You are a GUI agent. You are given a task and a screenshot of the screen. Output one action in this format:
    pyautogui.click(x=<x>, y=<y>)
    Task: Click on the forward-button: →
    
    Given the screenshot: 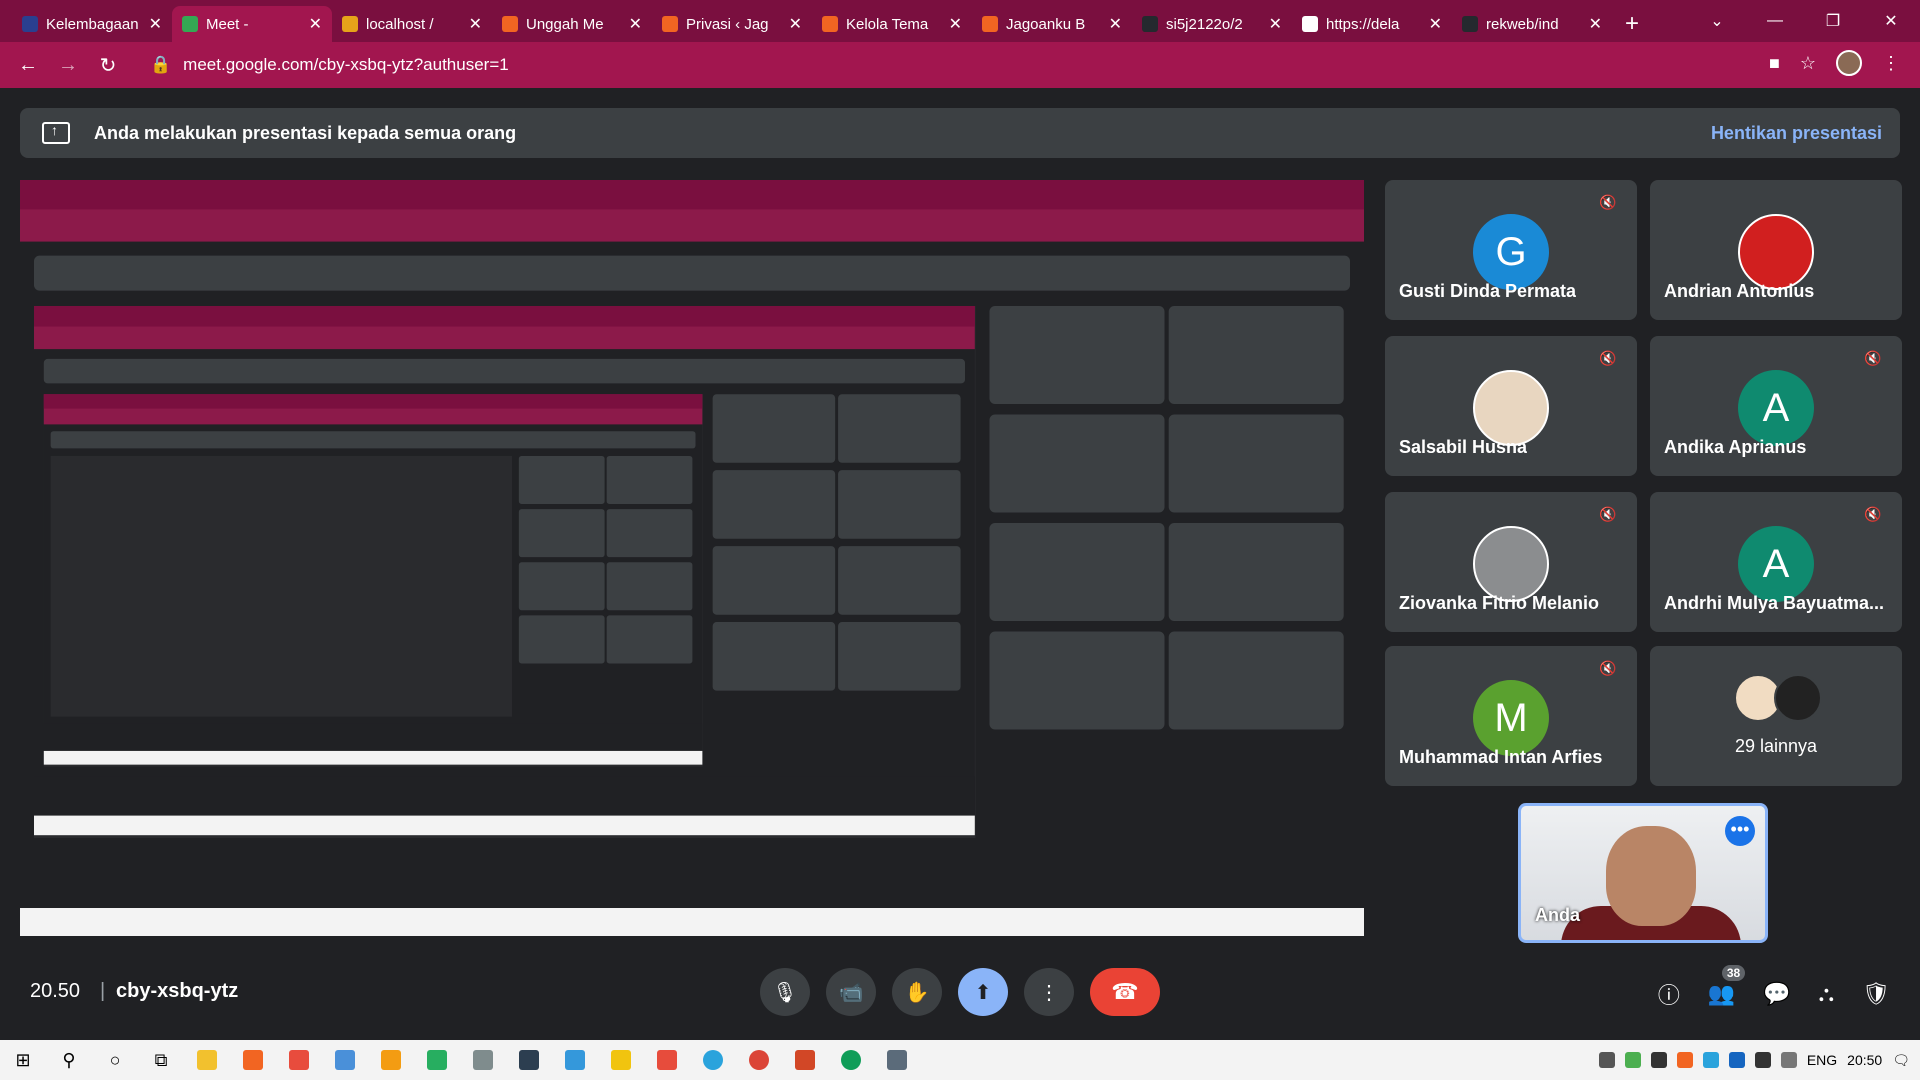 What is the action you would take?
    pyautogui.click(x=68, y=65)
    